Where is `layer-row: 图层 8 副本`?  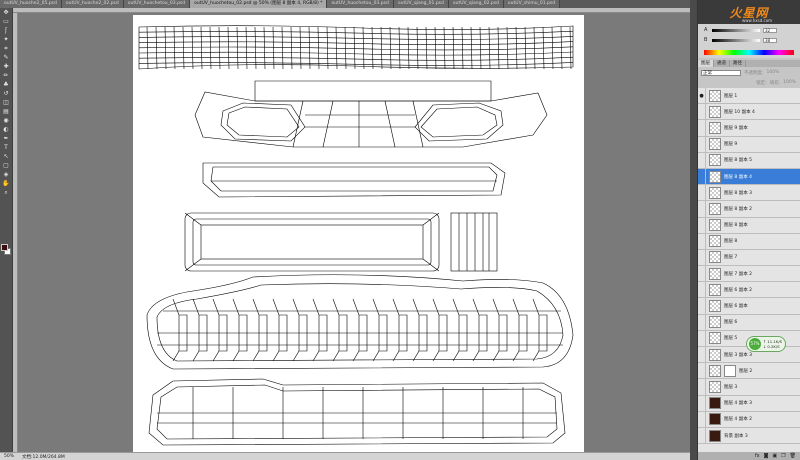
layer-row: 图层 8 副本 is located at coordinates (749, 225).